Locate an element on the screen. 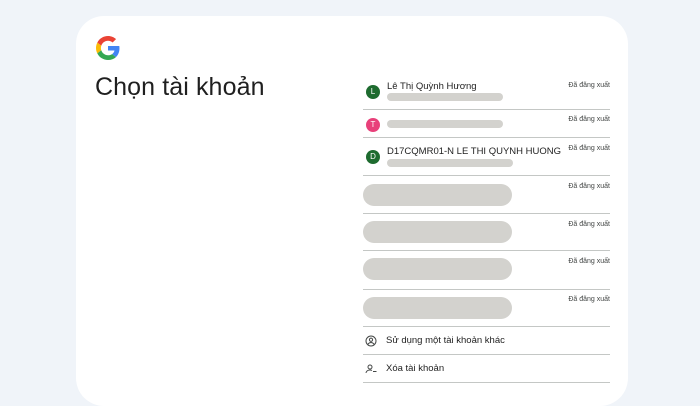 This screenshot has width=700, height=406. account-name: Lê Thị Quỳnh Hương is located at coordinates (432, 86).